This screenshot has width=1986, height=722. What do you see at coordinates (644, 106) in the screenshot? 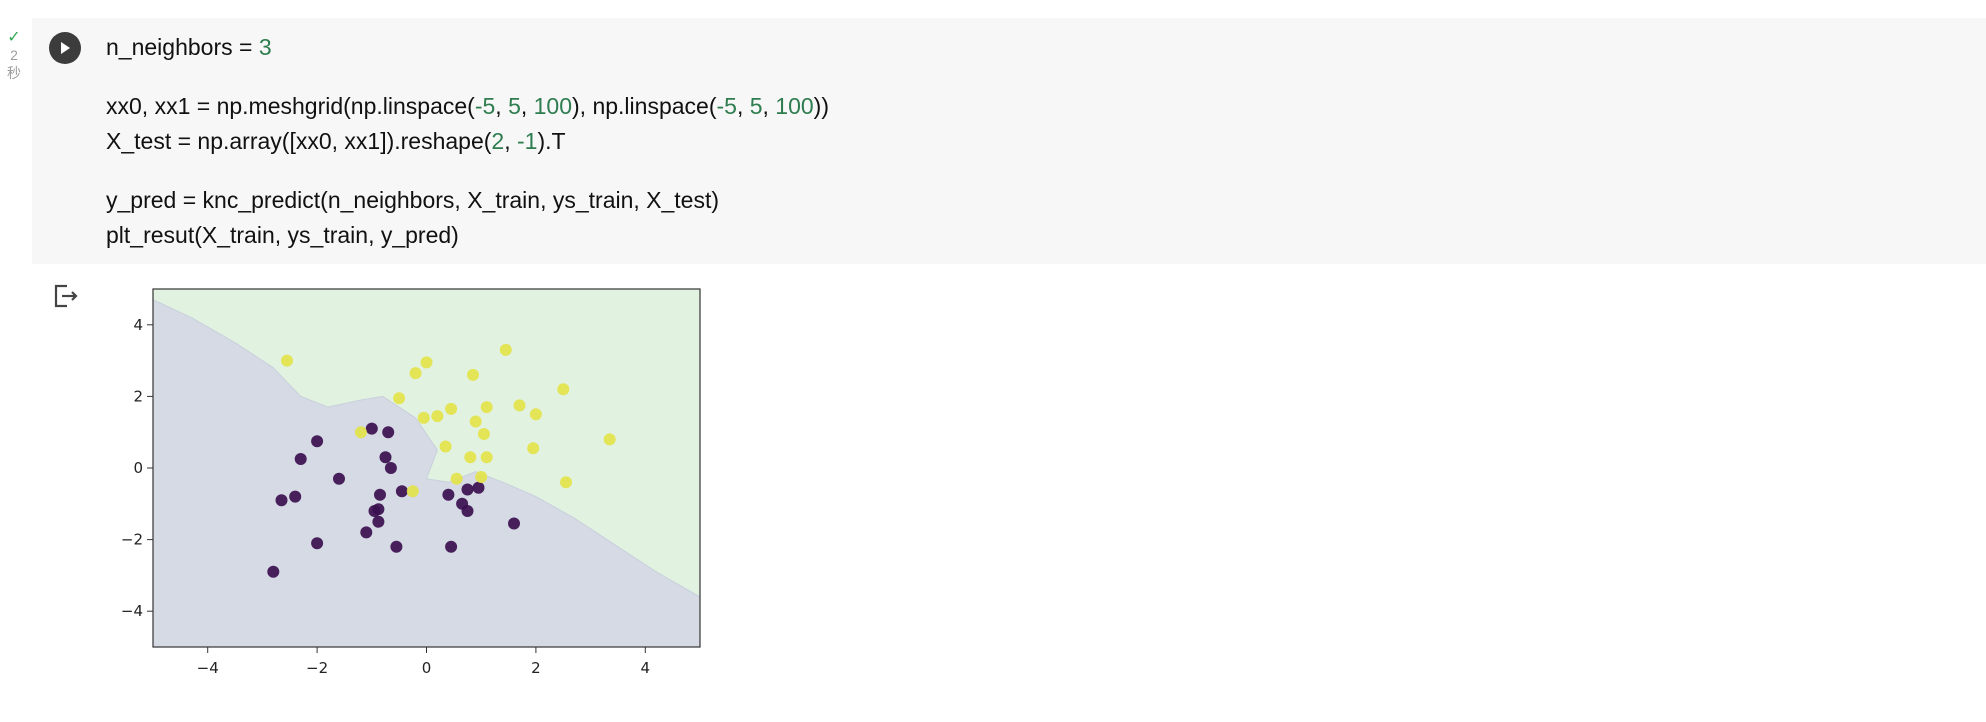
I see `code-text: ), np.linspace(` at bounding box center [644, 106].